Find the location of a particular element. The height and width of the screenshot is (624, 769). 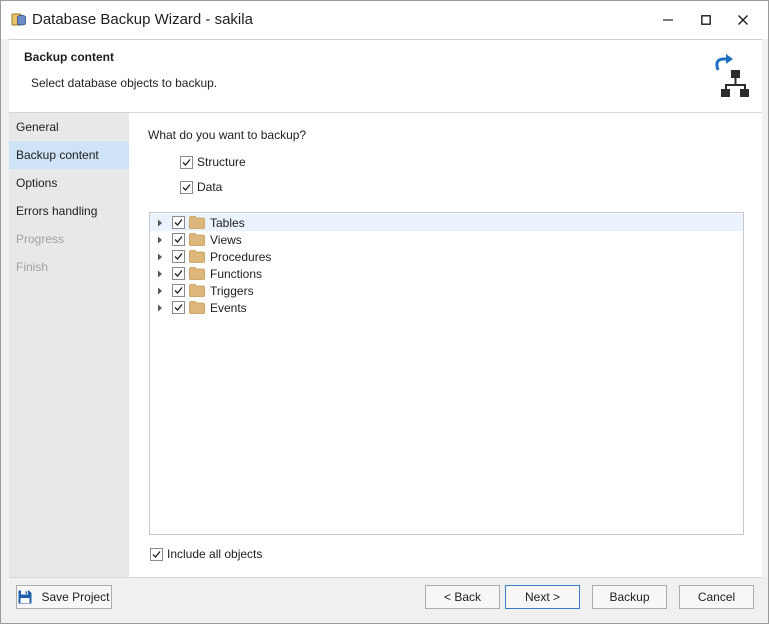

include-all-label: Include all objects is located at coordinates (215, 554).